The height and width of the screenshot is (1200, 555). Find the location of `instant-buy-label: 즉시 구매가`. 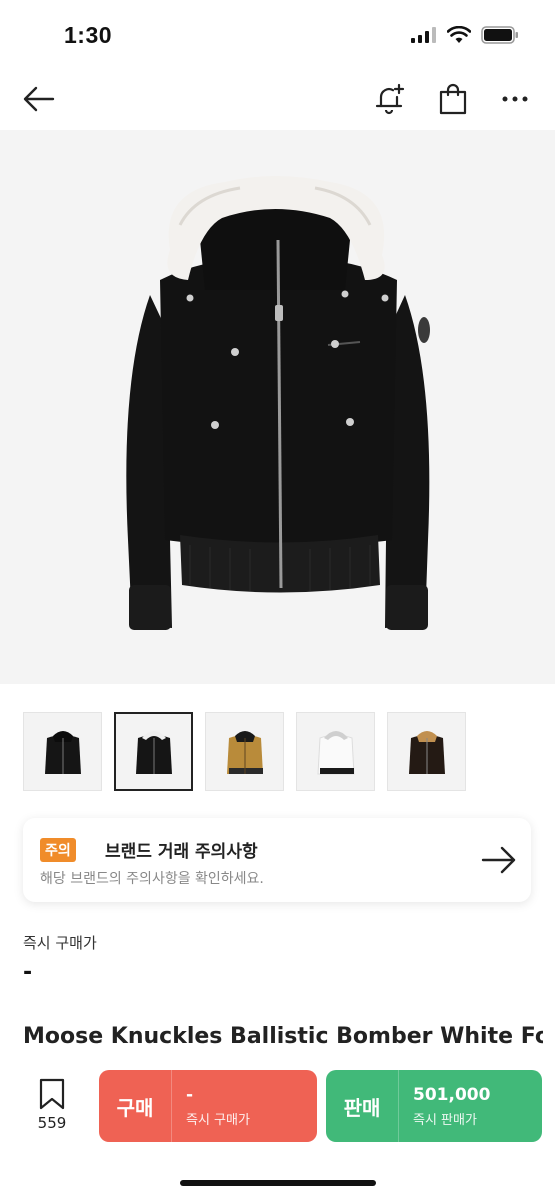

instant-buy-label: 즉시 구매가 is located at coordinates (60, 943).